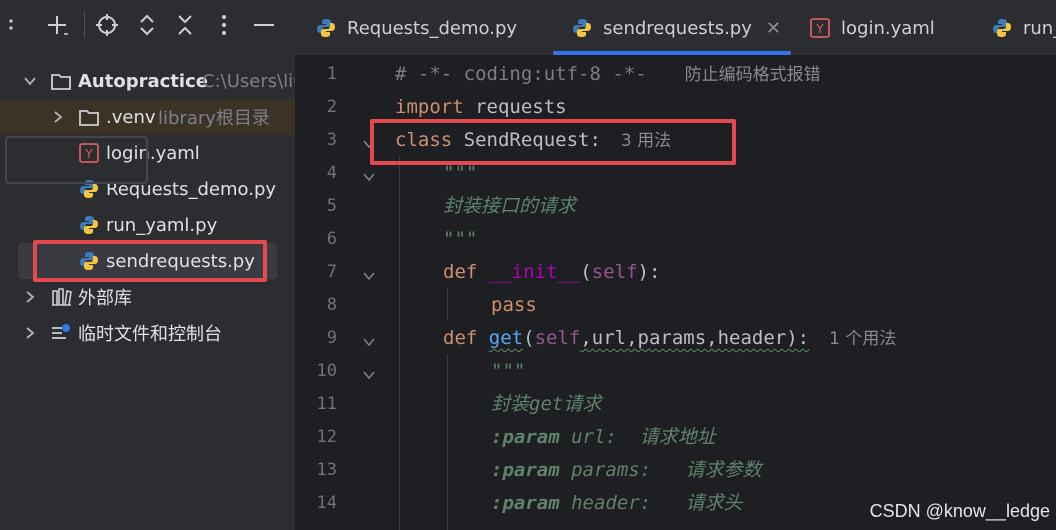 This screenshot has height=530, width=1056. I want to click on file-label: run_yaml.py, so click(162, 225).